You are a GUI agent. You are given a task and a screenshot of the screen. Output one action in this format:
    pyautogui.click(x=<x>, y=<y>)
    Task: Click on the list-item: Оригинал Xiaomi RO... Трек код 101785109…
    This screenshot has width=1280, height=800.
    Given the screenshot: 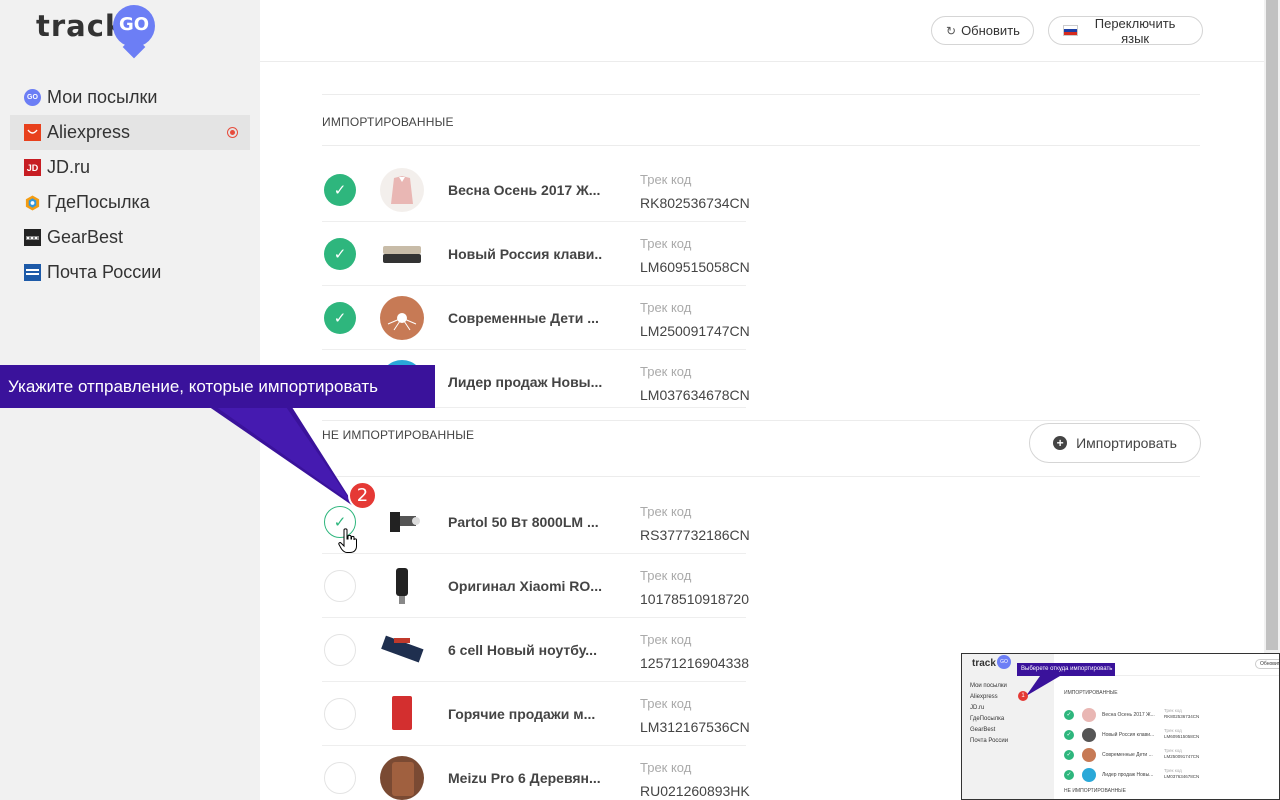 What is the action you would take?
    pyautogui.click(x=536, y=586)
    